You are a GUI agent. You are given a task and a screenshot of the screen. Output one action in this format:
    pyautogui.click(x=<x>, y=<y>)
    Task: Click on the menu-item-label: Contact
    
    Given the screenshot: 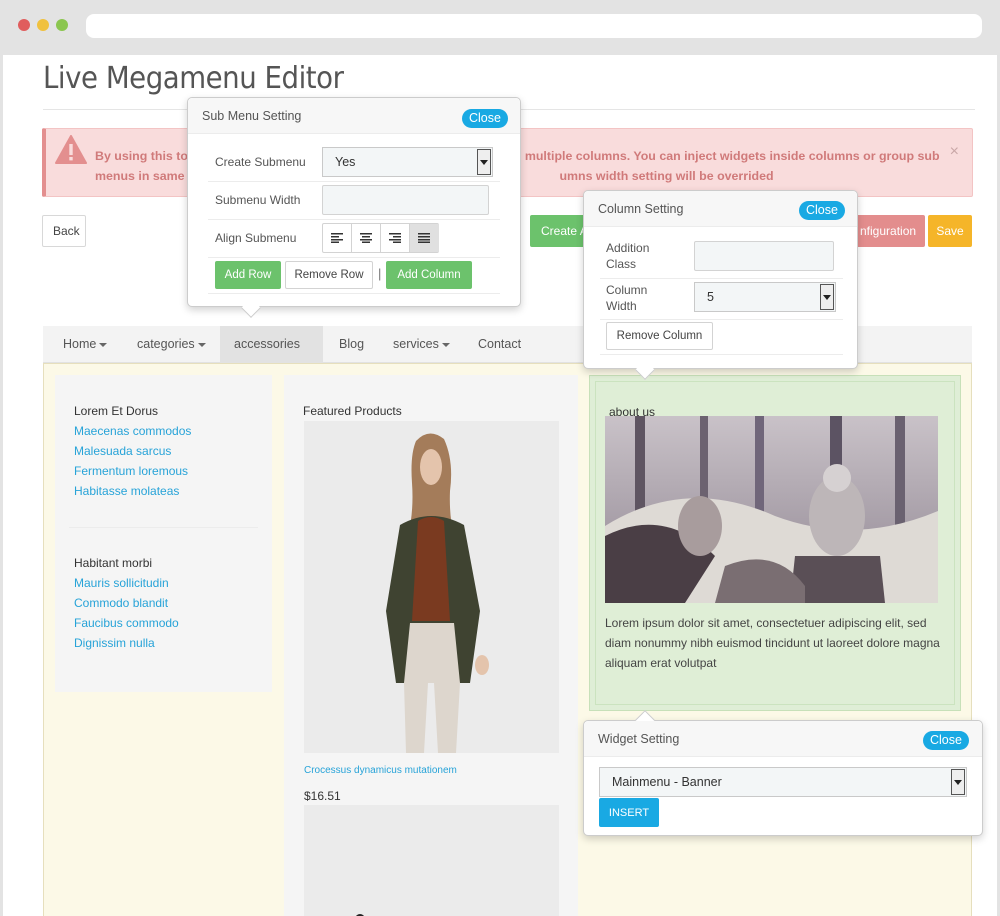 What is the action you would take?
    pyautogui.click(x=500, y=344)
    